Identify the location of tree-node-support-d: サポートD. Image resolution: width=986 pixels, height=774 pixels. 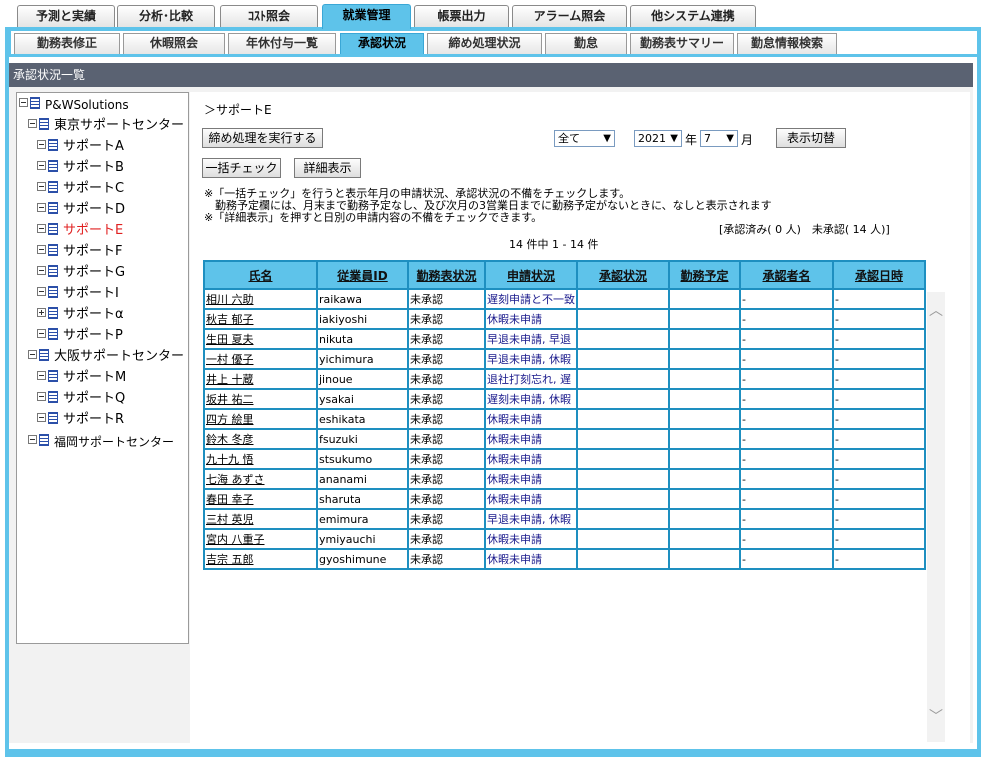
(81, 210).